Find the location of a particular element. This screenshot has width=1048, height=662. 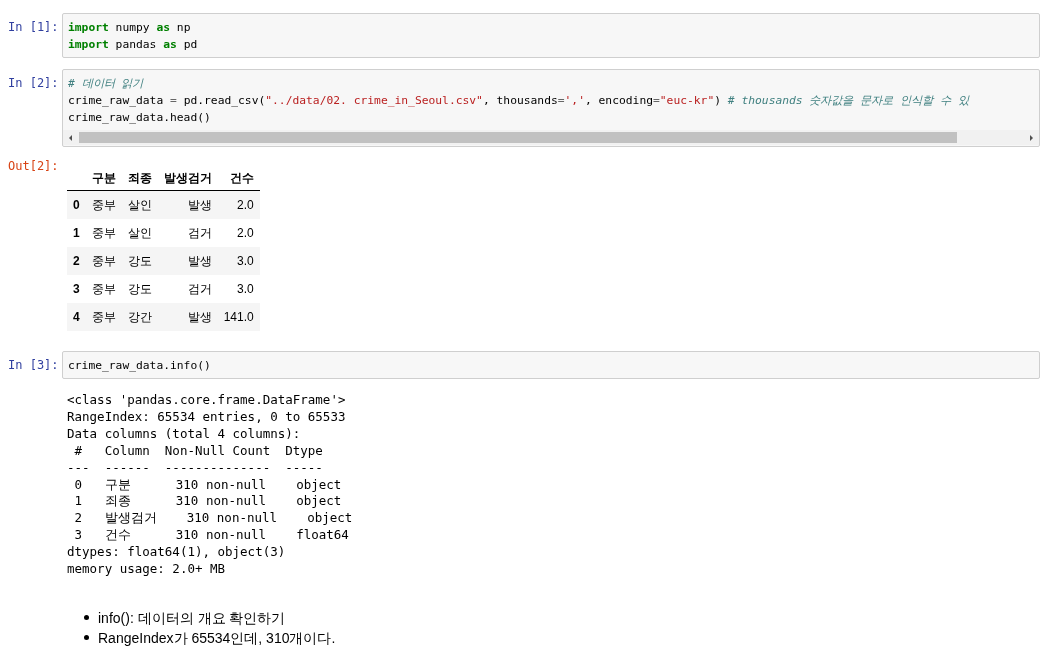

horizontal-scrollbar is located at coordinates (551, 137).